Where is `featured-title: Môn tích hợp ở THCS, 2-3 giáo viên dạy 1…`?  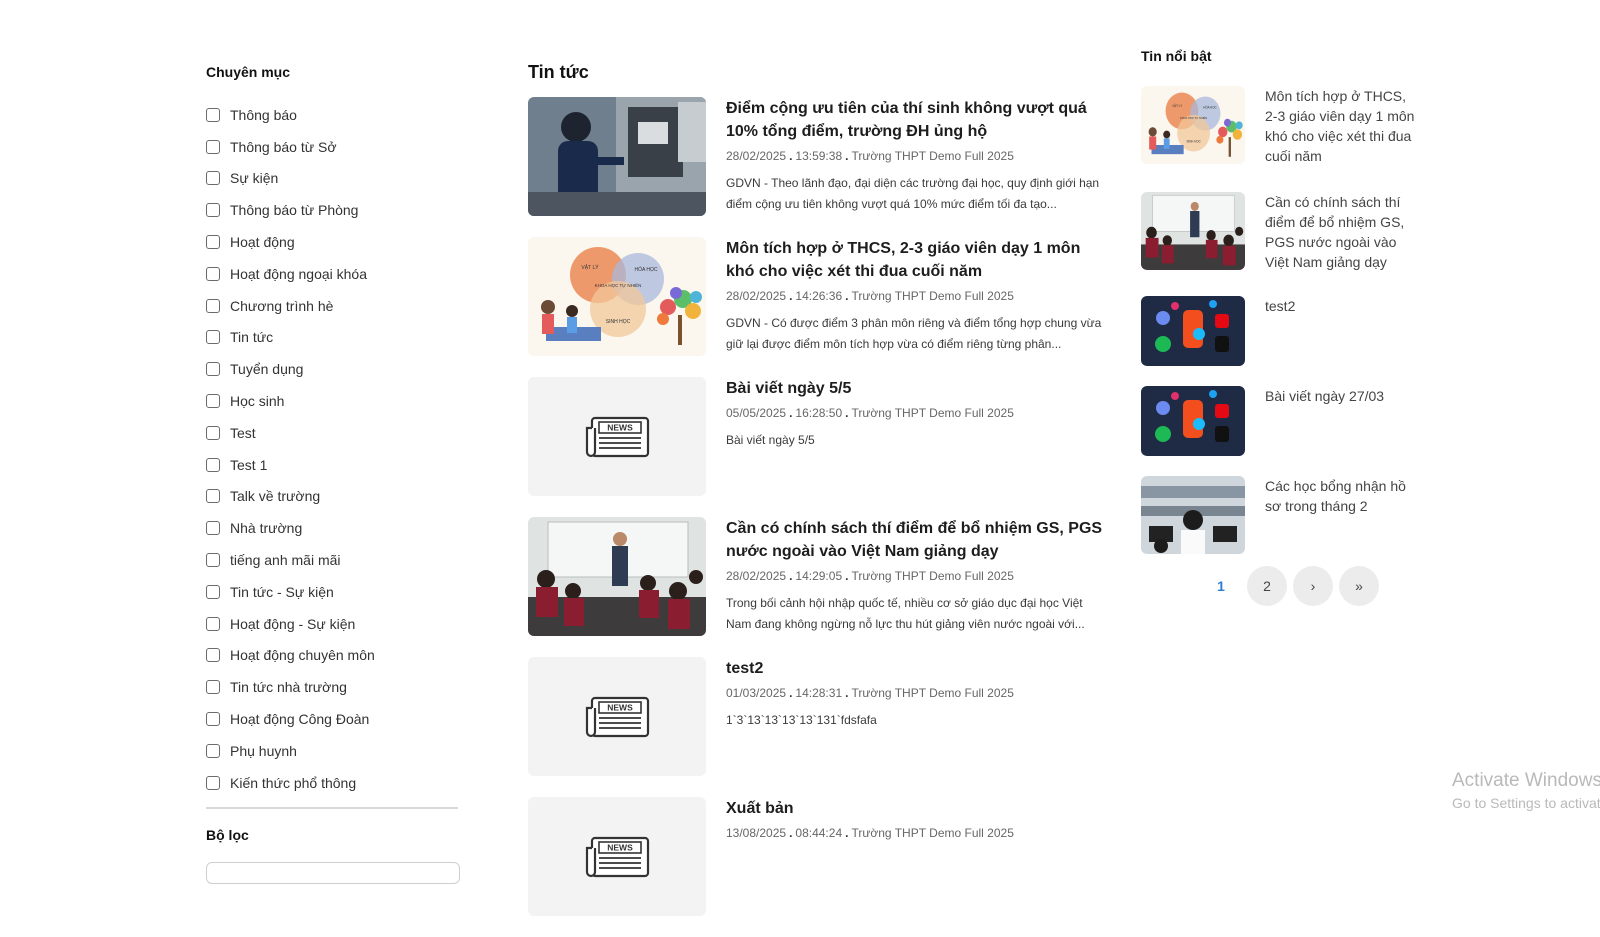 featured-title: Môn tích hợp ở THCS, 2-3 giáo viên dạy 1… is located at coordinates (1343, 126).